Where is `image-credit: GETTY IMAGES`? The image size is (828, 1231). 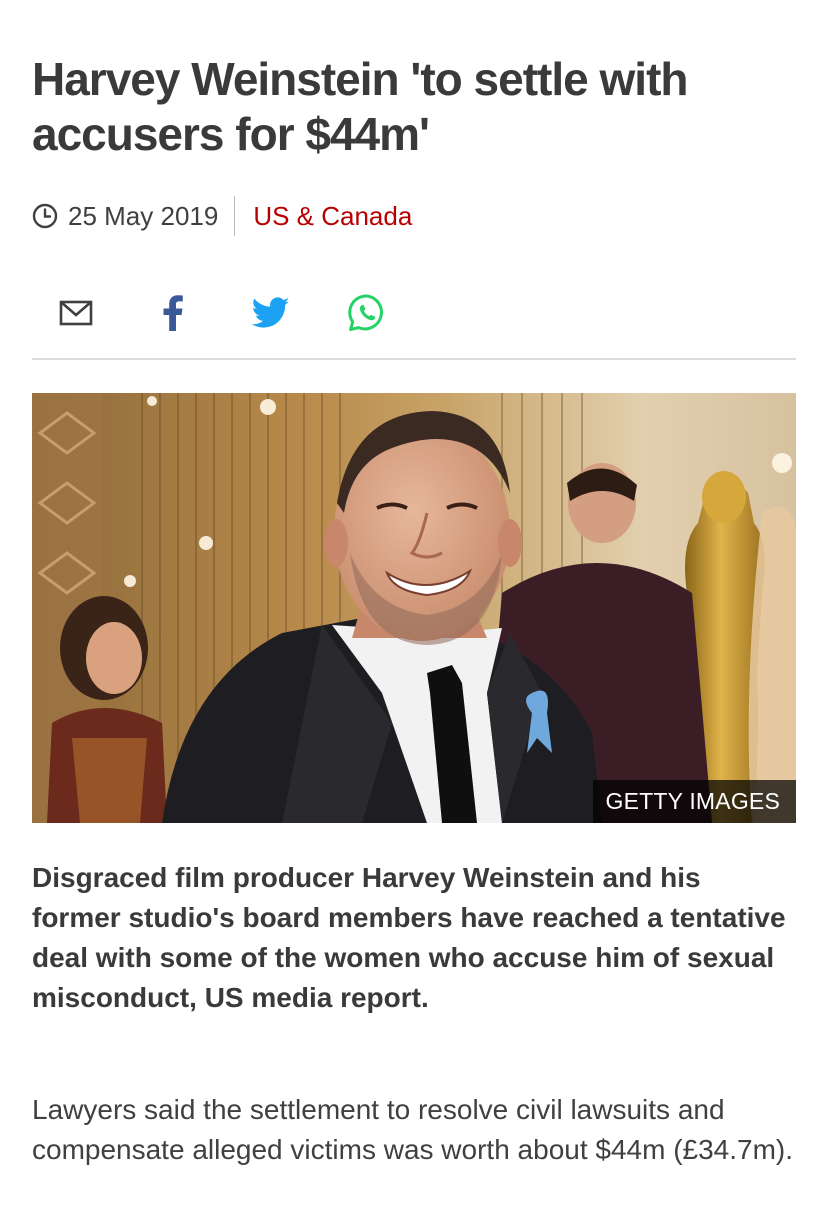
image-credit: GETTY IMAGES is located at coordinates (694, 801).